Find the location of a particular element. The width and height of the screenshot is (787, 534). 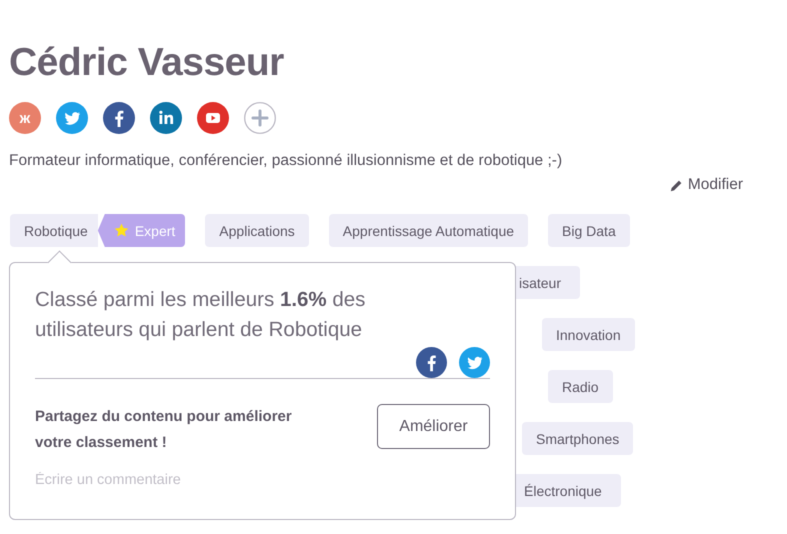

star-icon is located at coordinates (121, 230).